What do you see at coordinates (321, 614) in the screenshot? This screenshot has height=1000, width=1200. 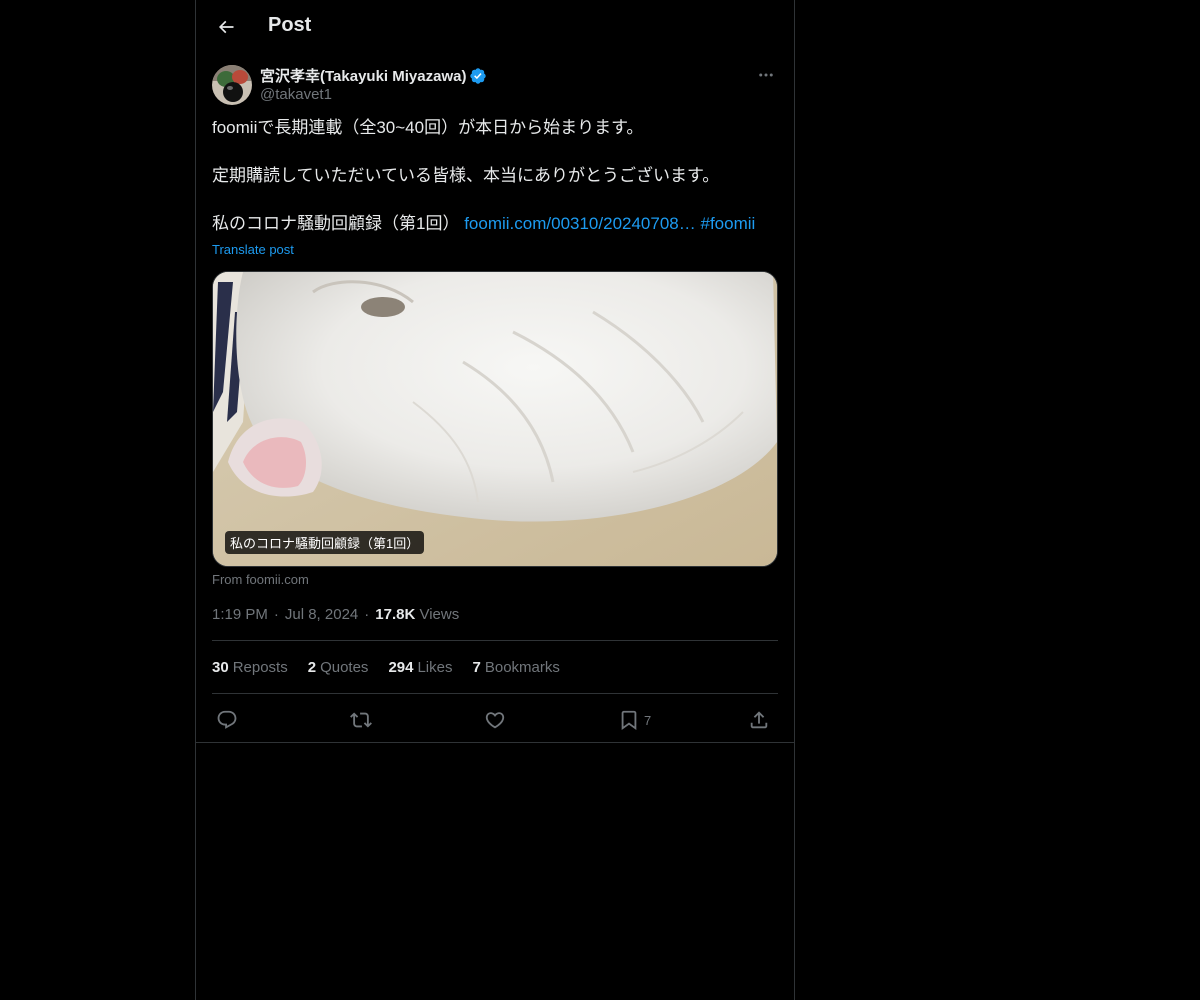 I see `post-date: Jul 8, 2024` at bounding box center [321, 614].